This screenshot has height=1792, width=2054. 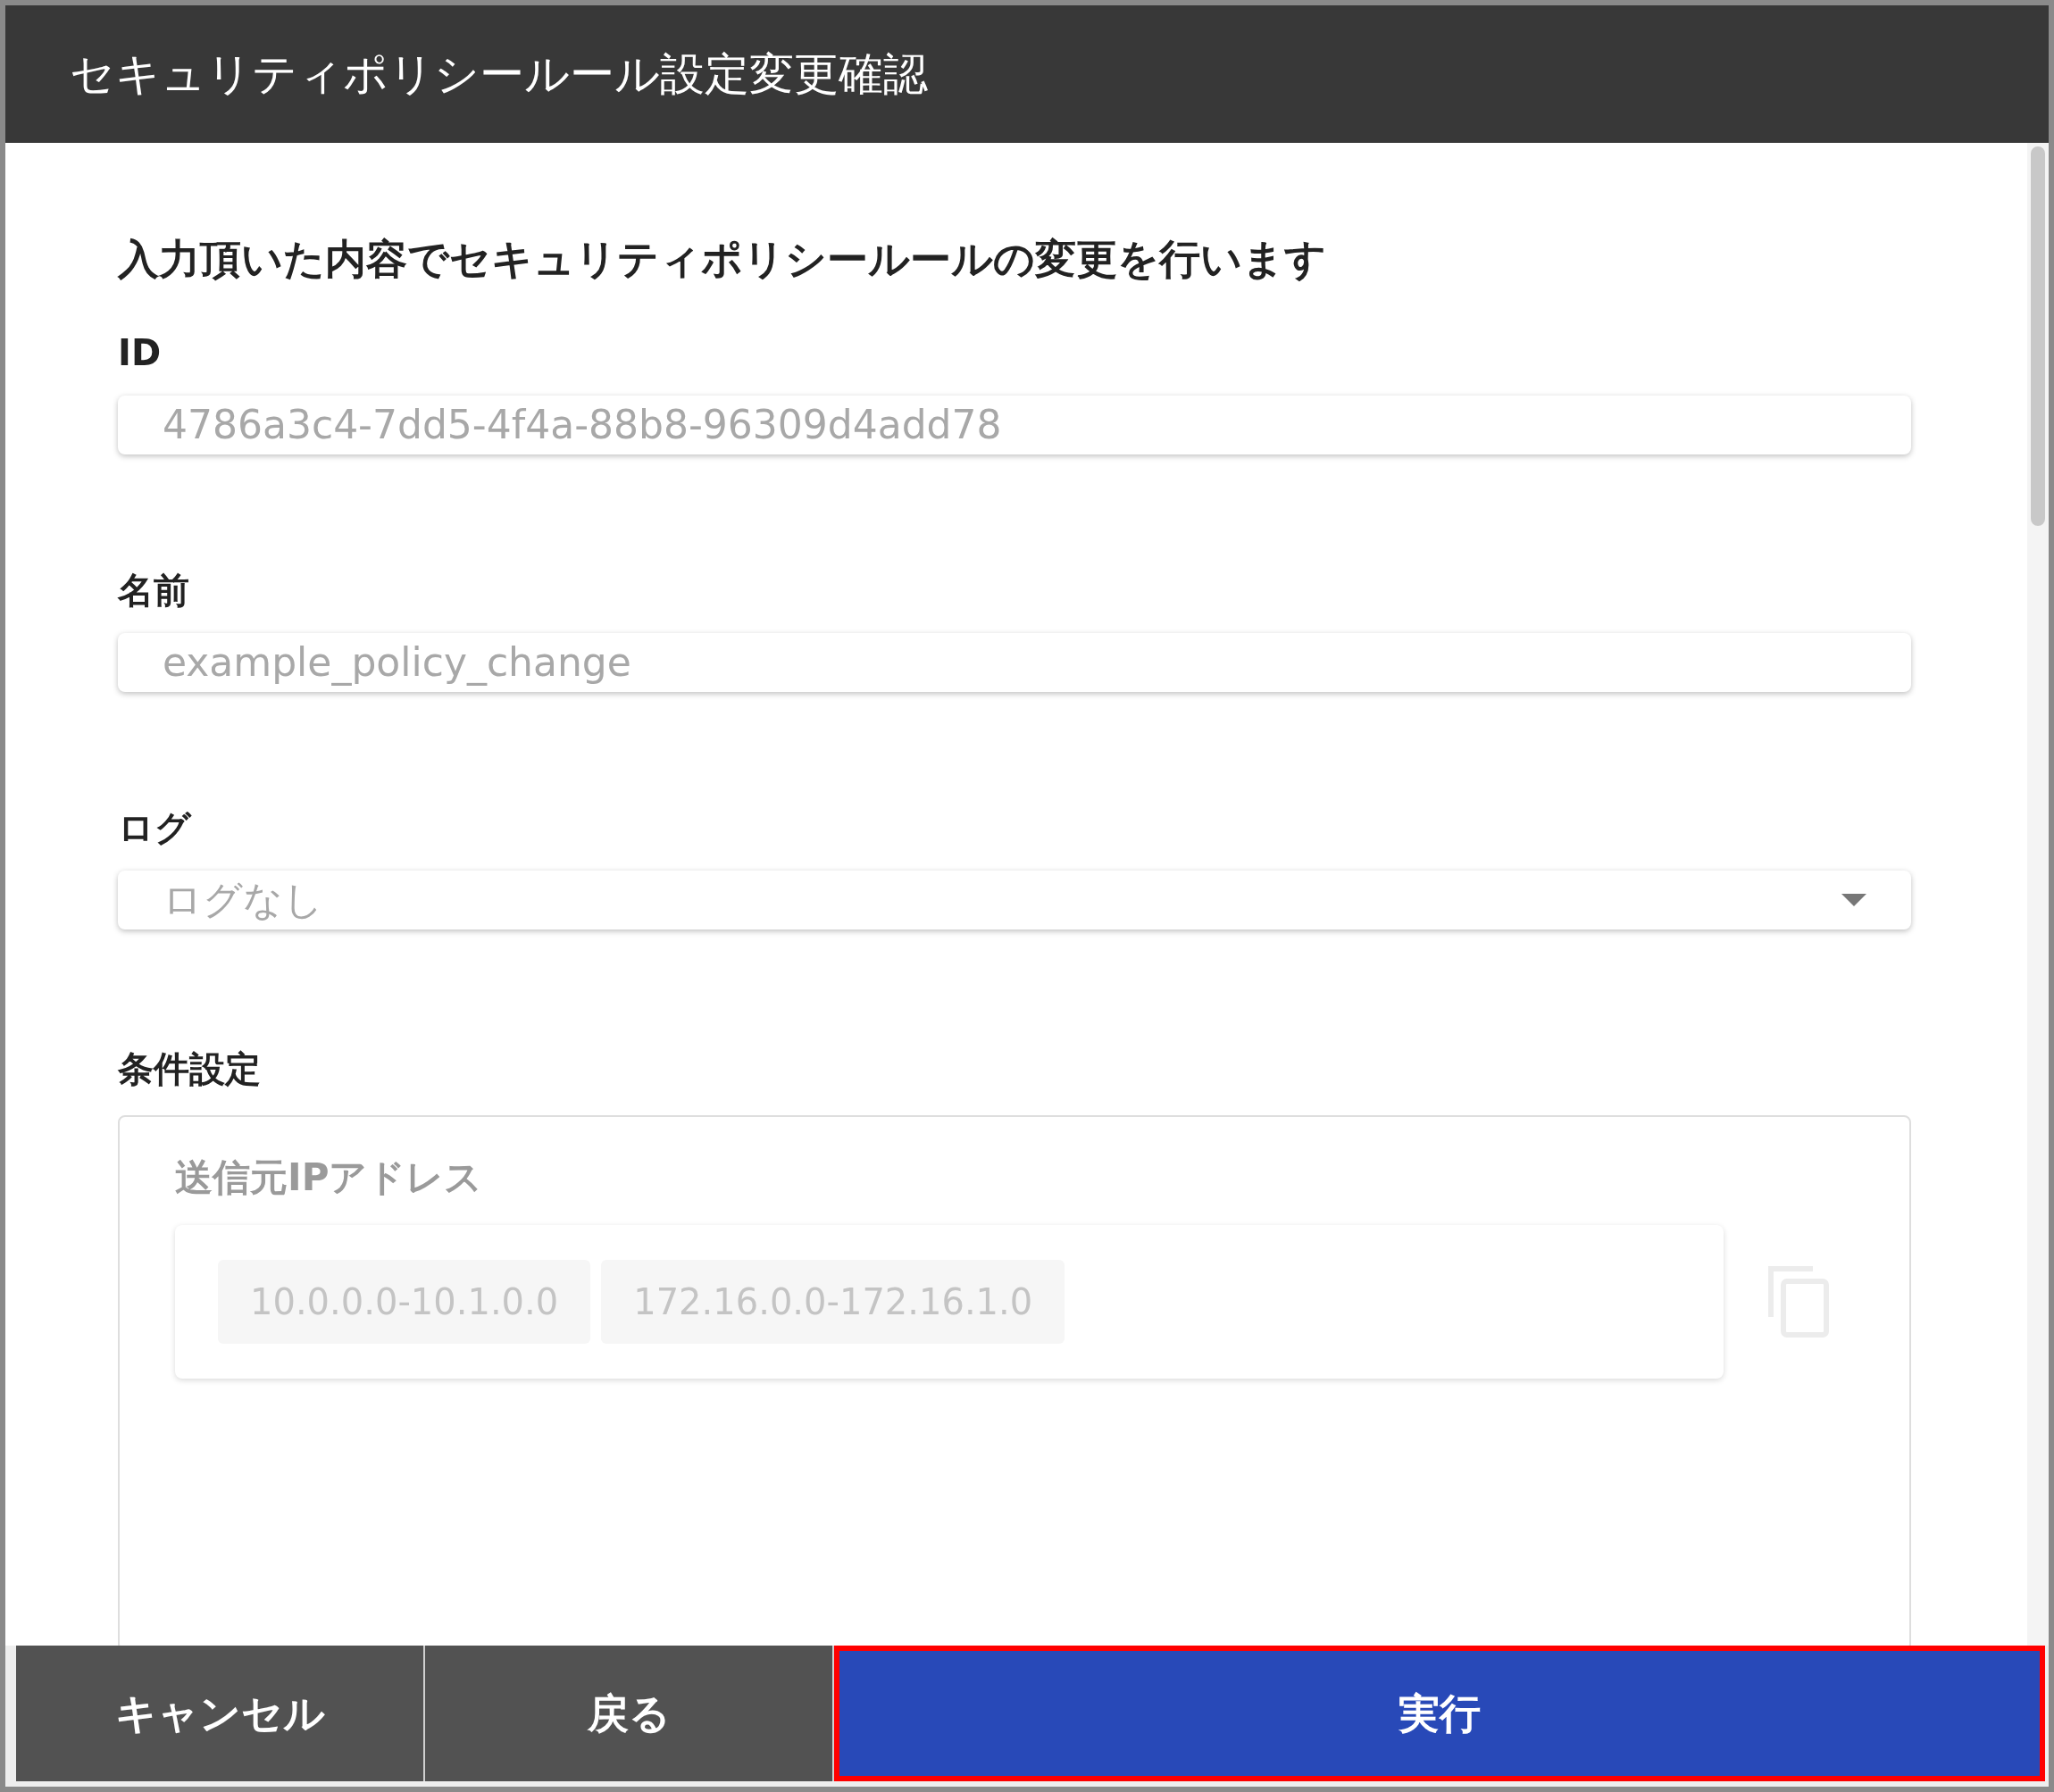 What do you see at coordinates (2038, 336) in the screenshot?
I see `scrollbar-thumb` at bounding box center [2038, 336].